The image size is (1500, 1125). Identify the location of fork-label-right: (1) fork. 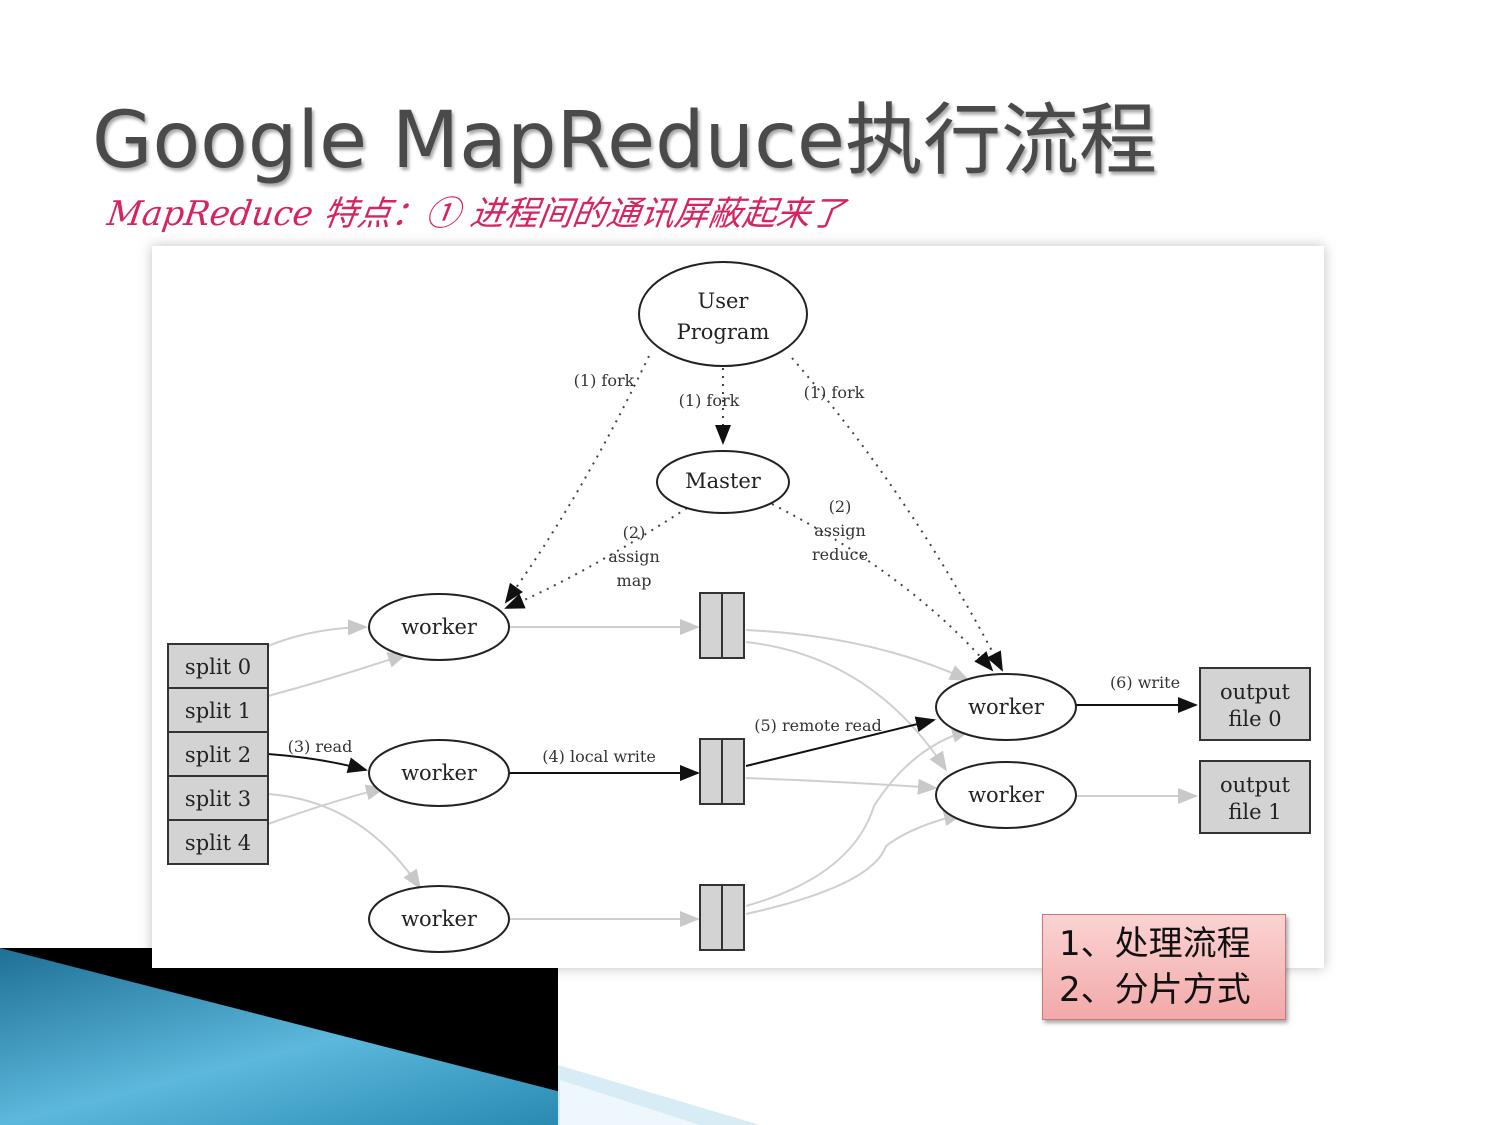
(834, 392).